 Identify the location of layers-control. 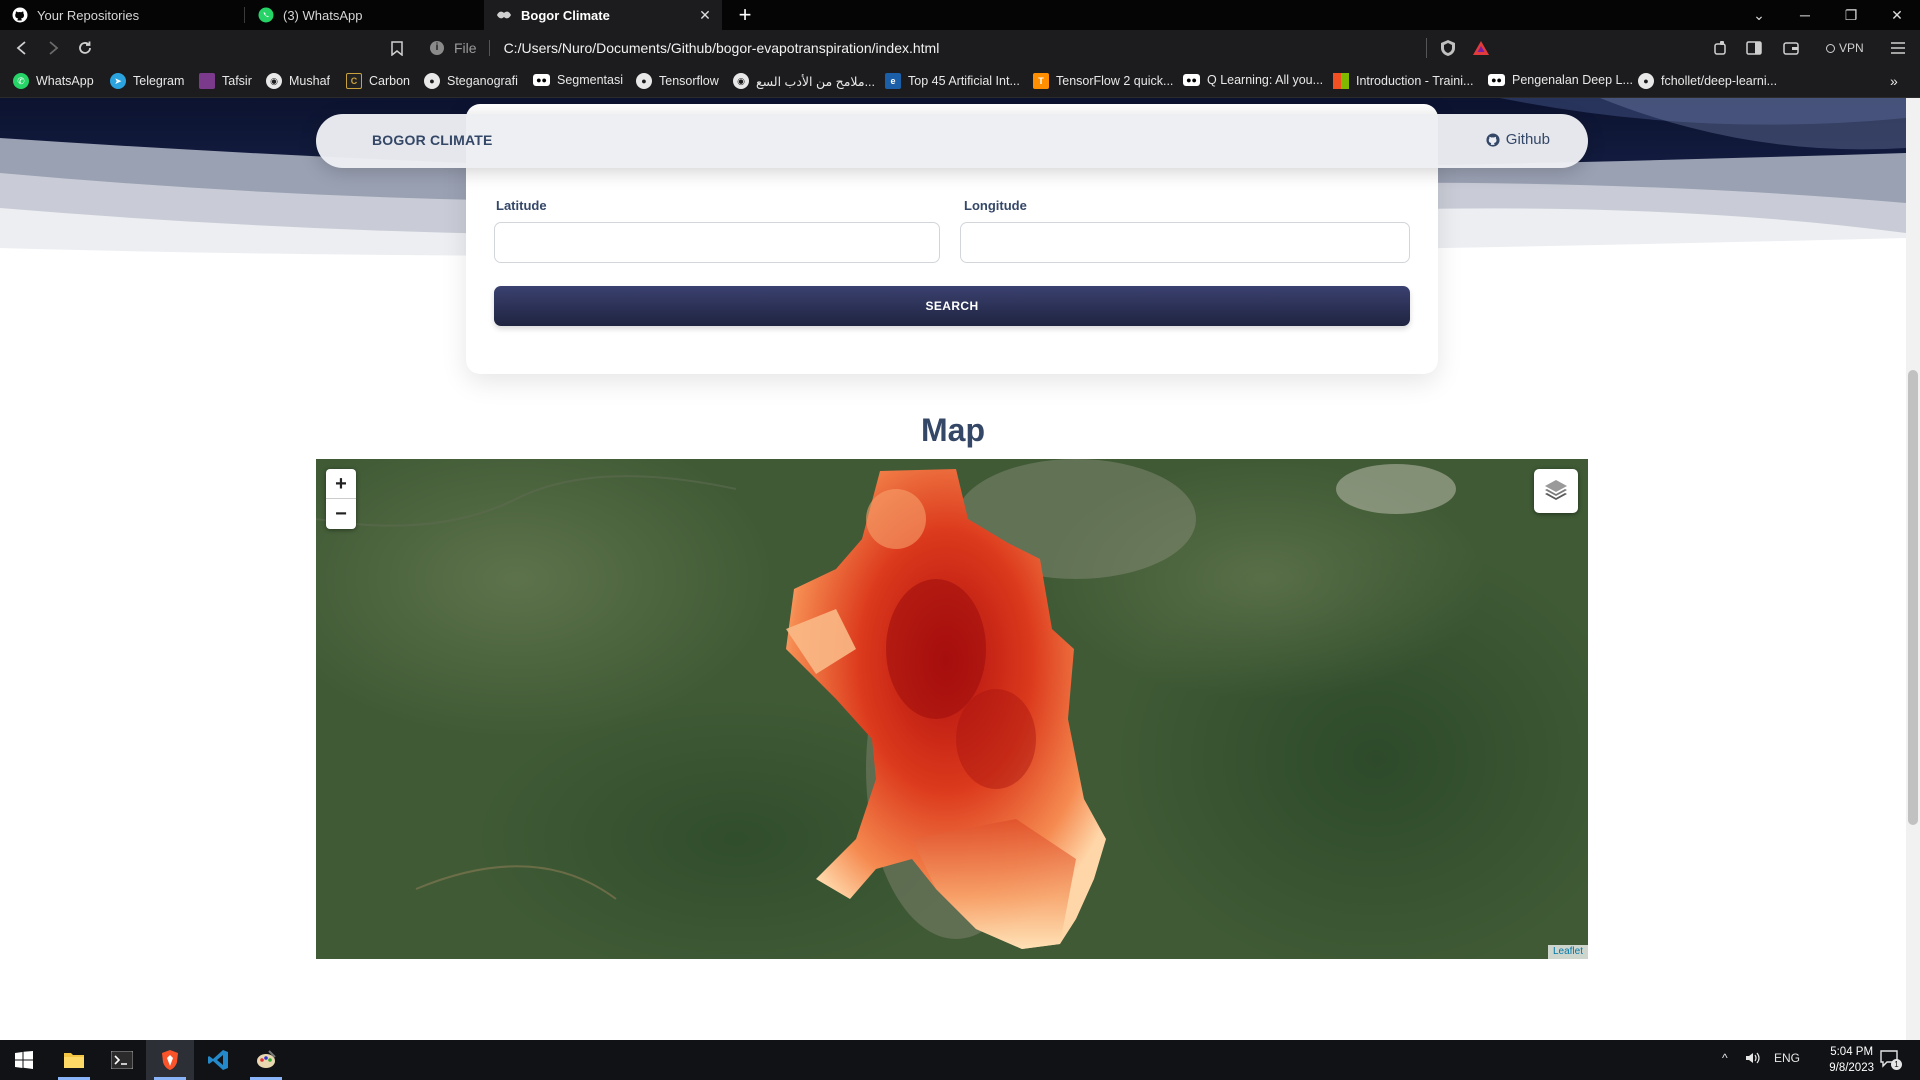
(1556, 491).